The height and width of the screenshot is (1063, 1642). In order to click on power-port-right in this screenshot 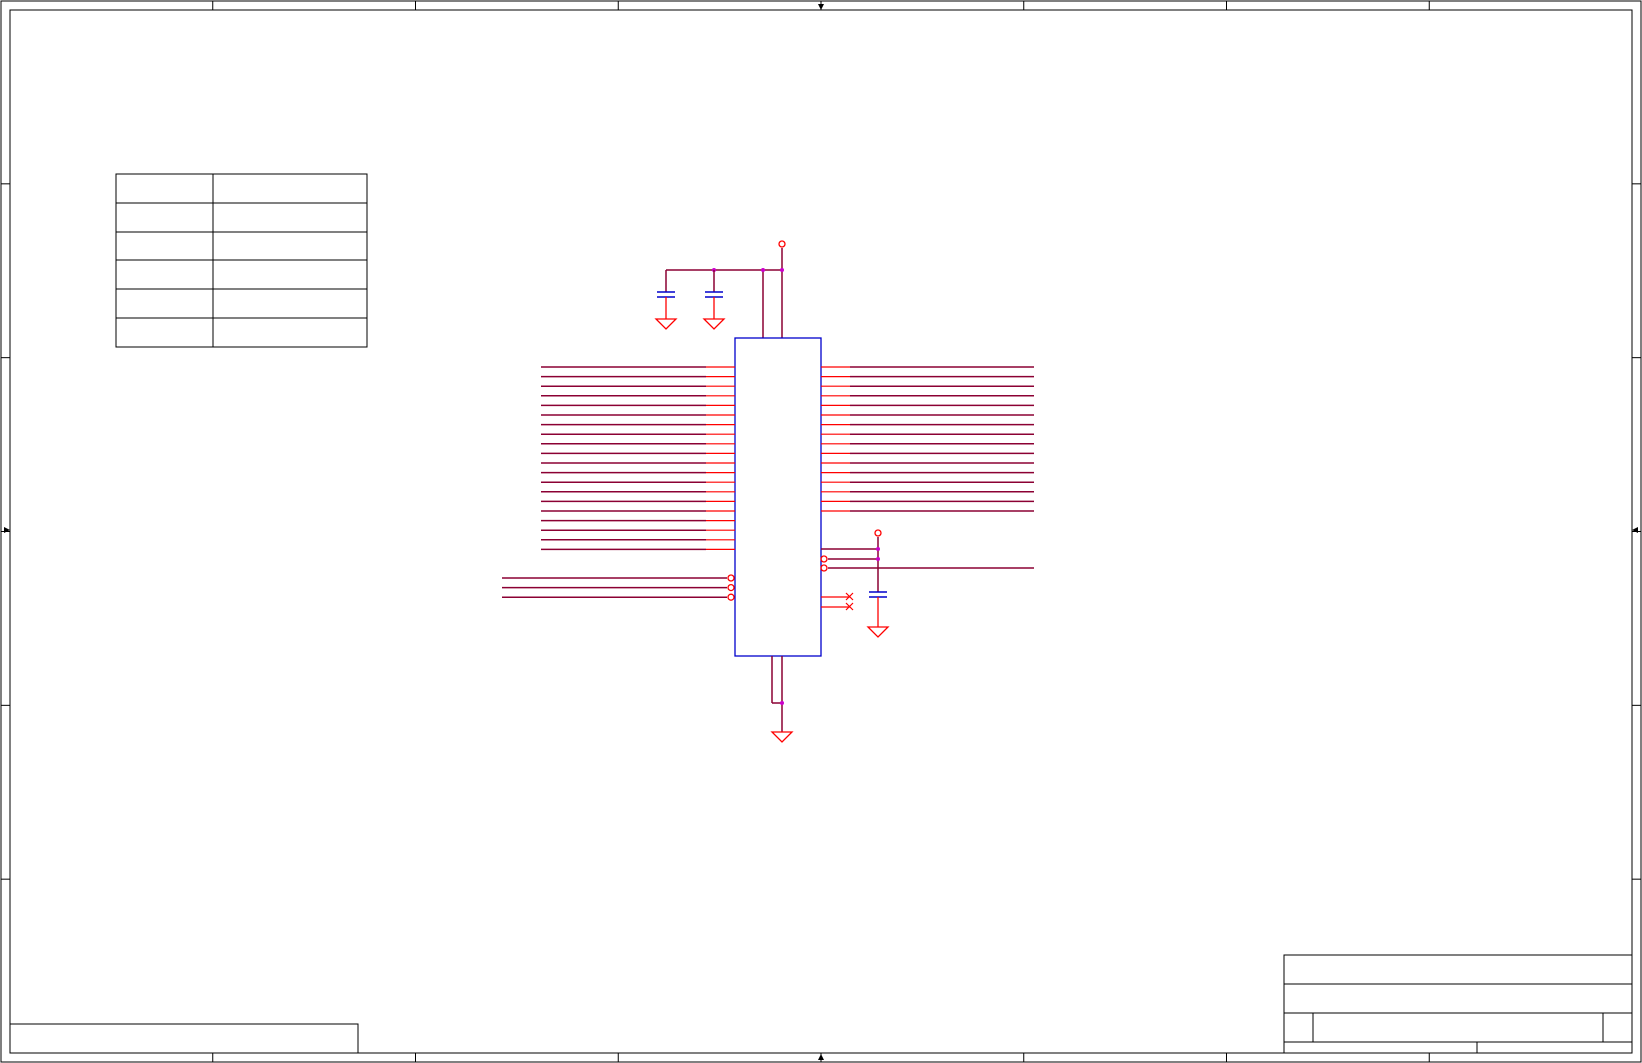, I will do `click(878, 533)`.